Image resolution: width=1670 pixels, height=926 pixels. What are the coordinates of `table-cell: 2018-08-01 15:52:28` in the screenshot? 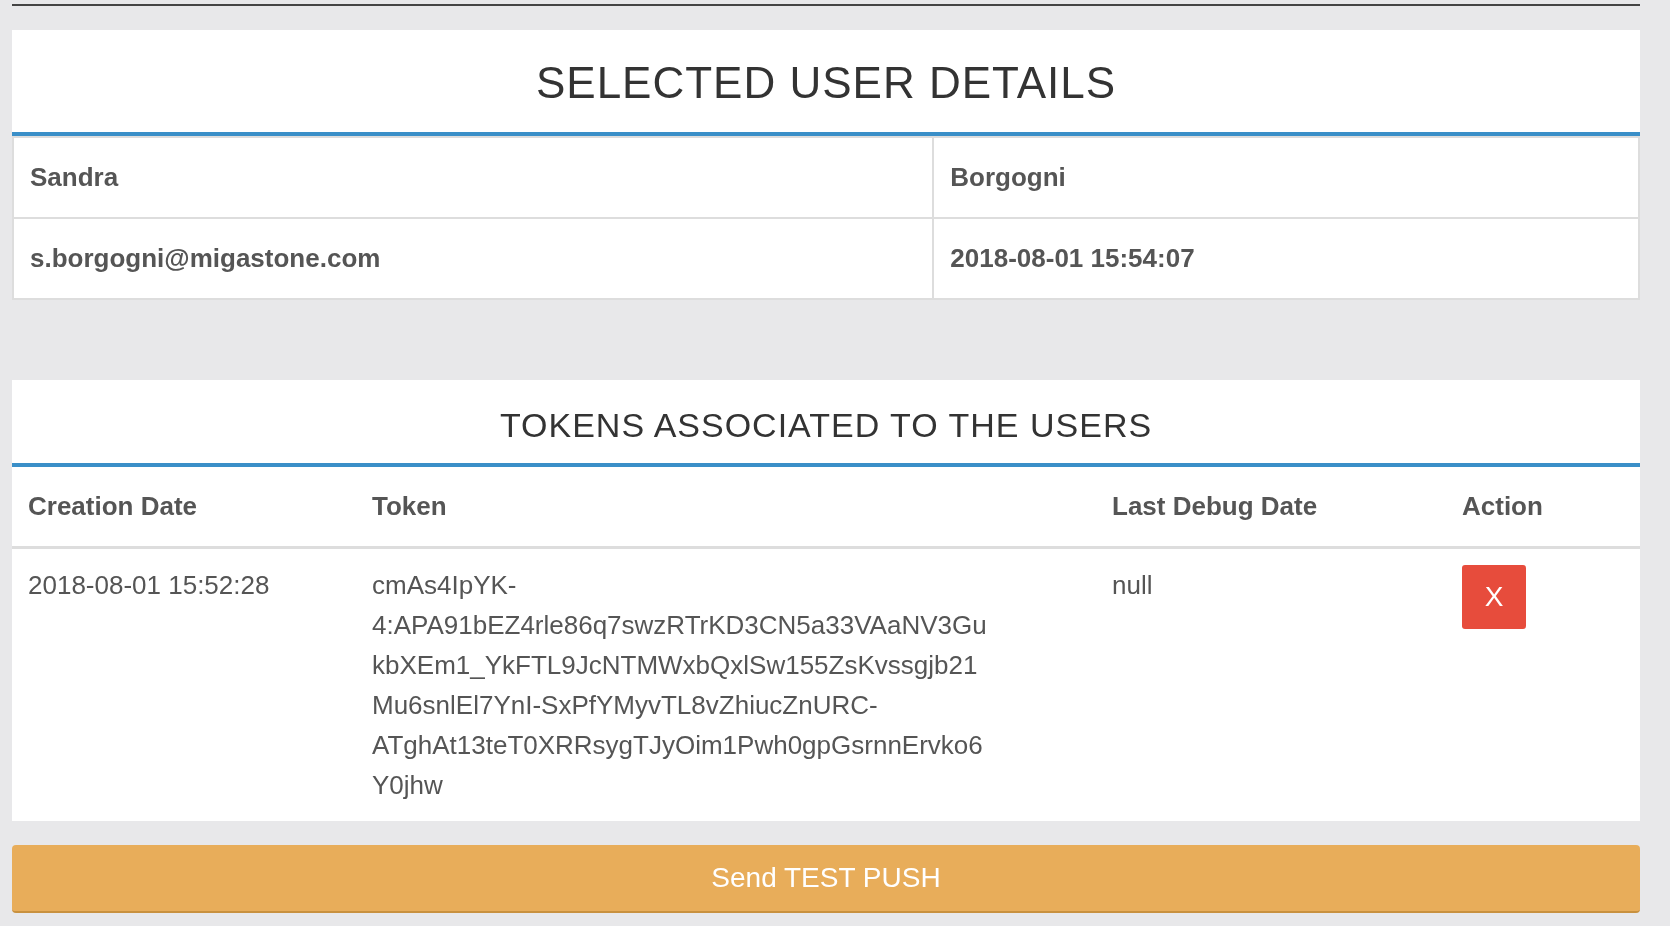 It's located at (184, 684).